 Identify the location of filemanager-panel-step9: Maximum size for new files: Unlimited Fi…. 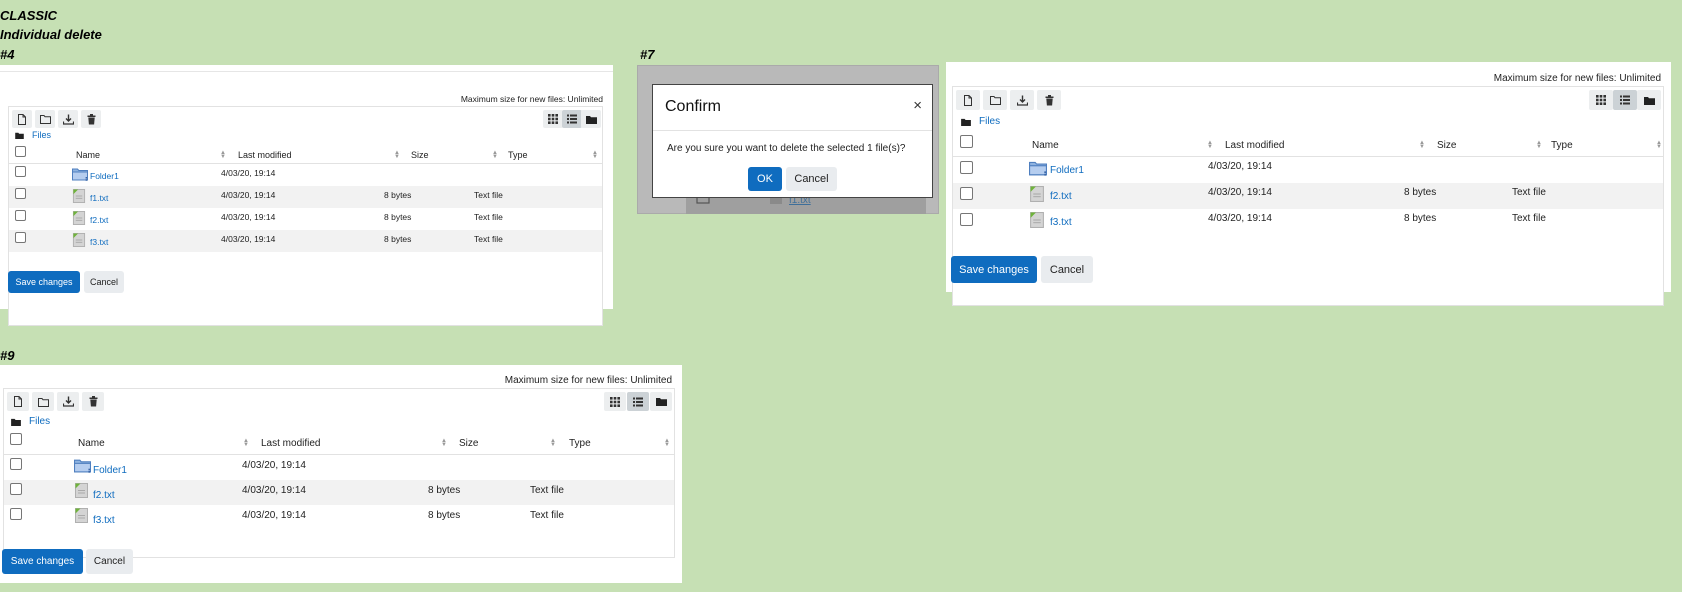
(341, 474).